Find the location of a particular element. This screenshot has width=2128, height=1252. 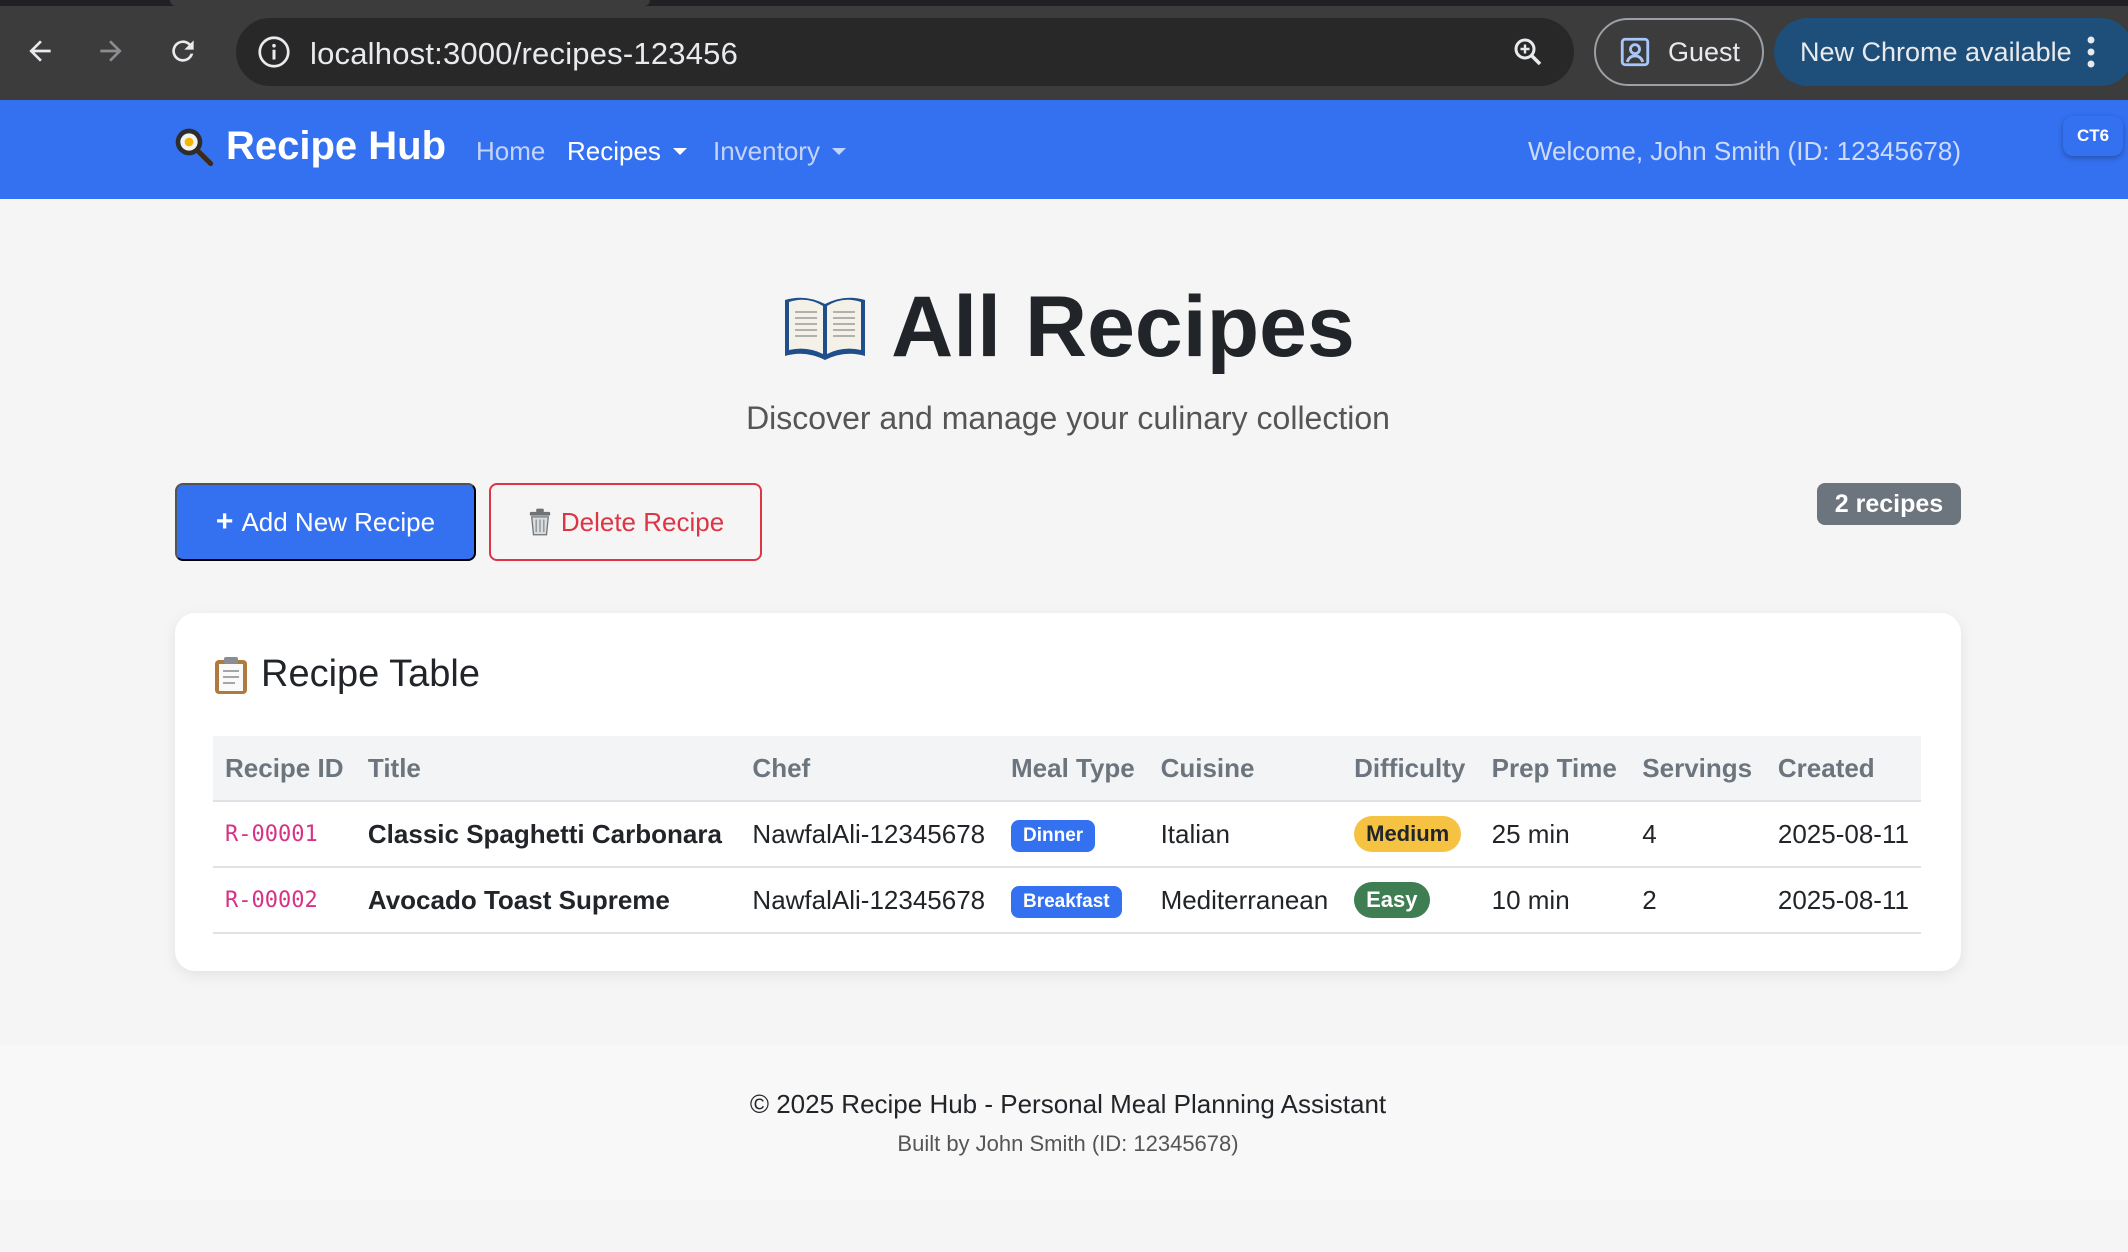

difficulty-cell: Medium is located at coordinates (1411, 834).